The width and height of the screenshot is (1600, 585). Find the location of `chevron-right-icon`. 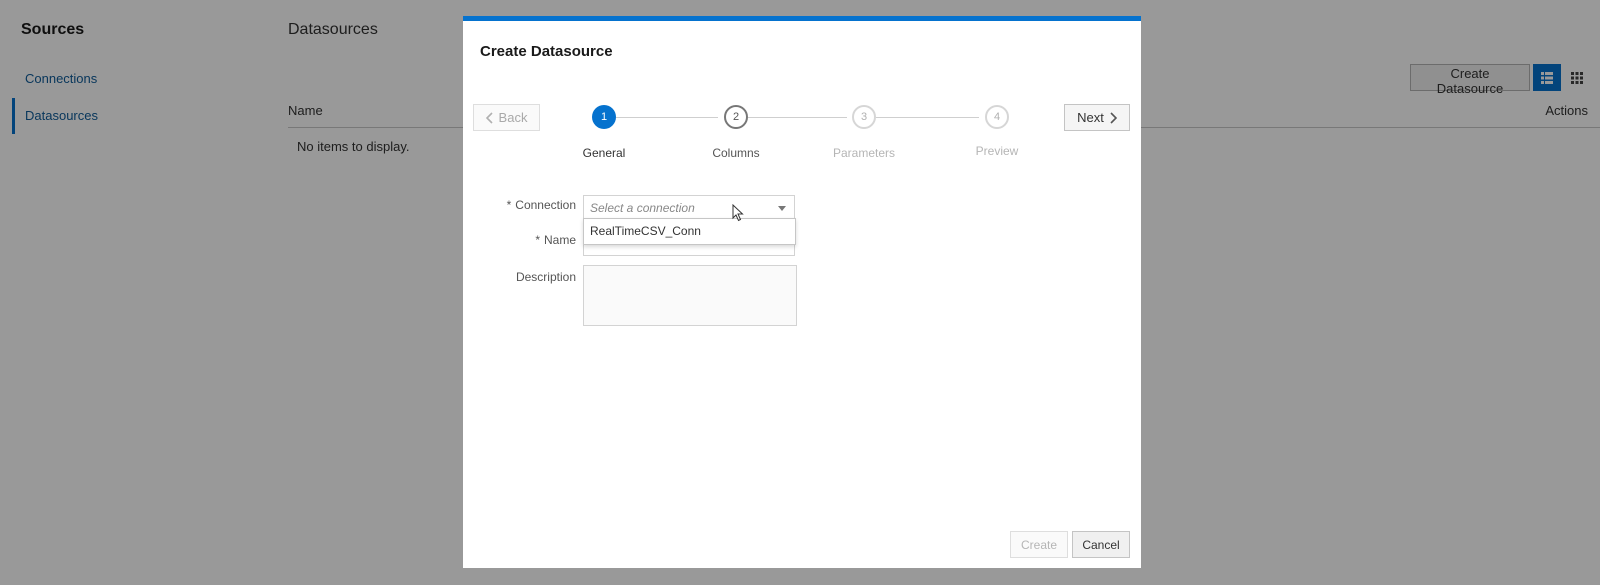

chevron-right-icon is located at coordinates (1113, 117).